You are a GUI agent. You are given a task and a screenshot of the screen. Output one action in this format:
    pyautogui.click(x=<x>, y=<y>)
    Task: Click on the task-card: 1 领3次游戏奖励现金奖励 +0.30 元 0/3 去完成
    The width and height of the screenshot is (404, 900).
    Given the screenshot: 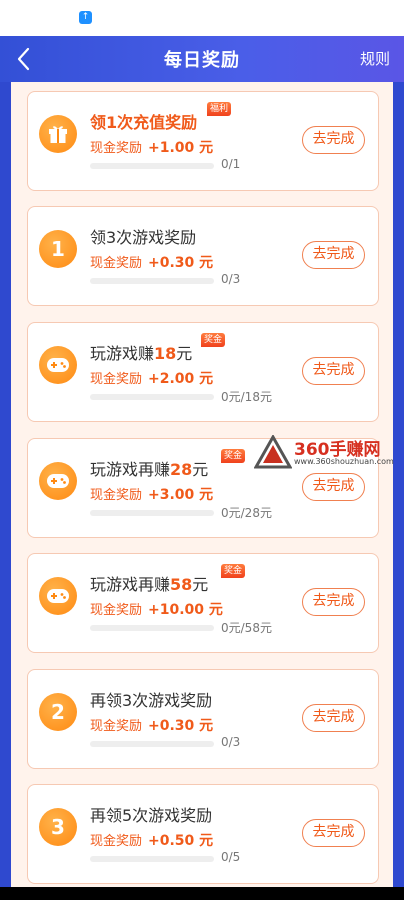 What is the action you would take?
    pyautogui.click(x=203, y=256)
    